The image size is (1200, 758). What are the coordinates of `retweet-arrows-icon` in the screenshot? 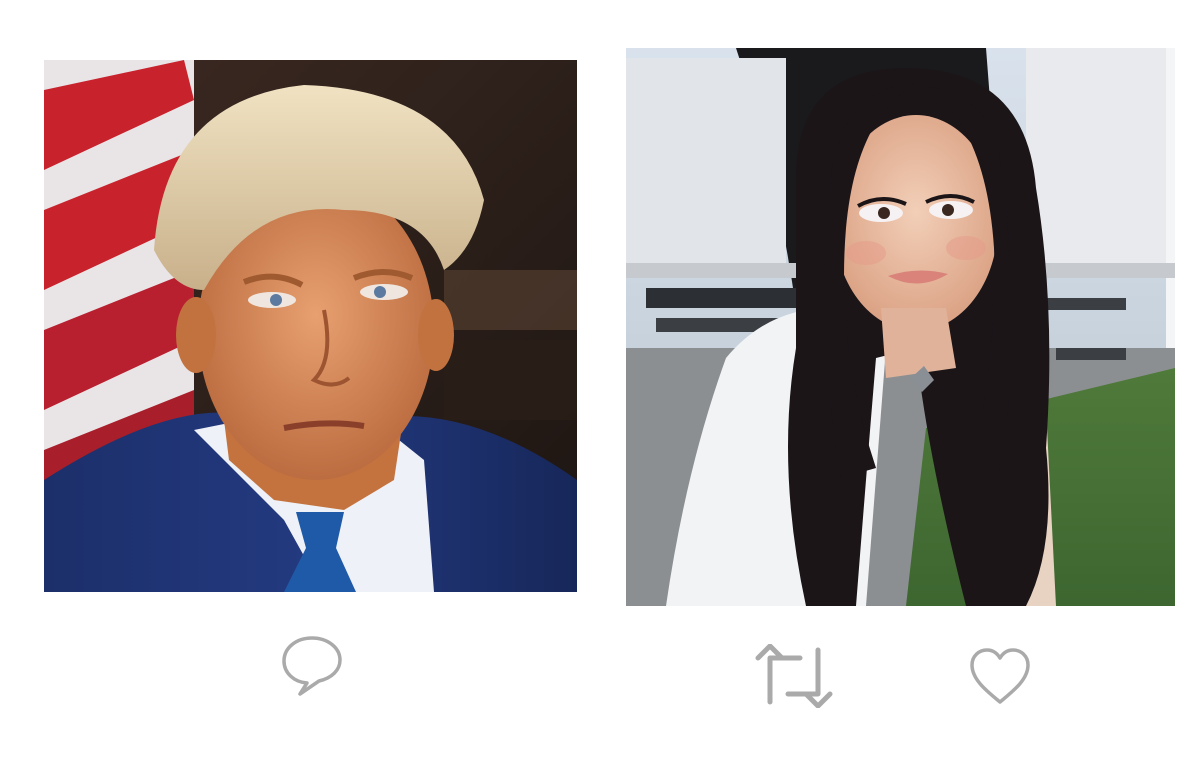 It's located at (794, 676).